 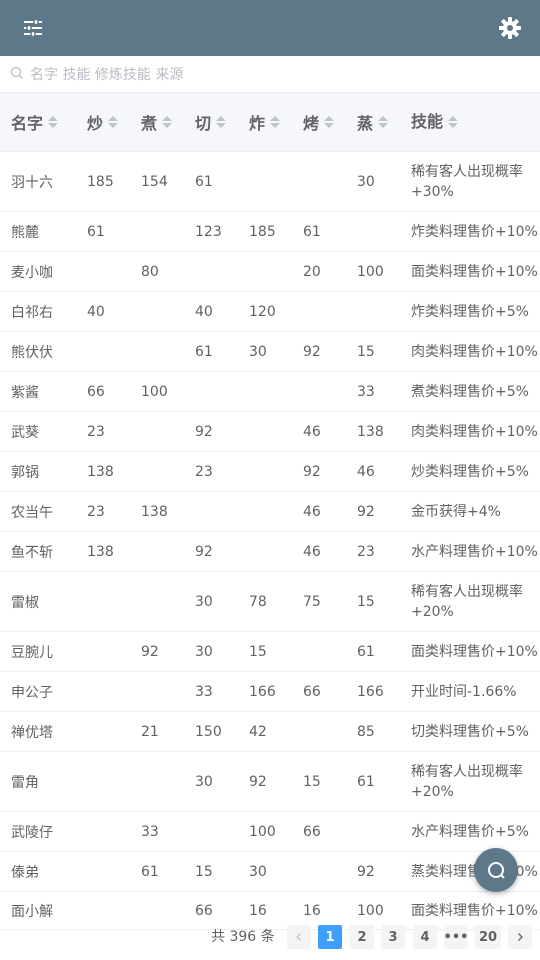 I want to click on table-cell: 麦小咖, so click(x=32, y=272).